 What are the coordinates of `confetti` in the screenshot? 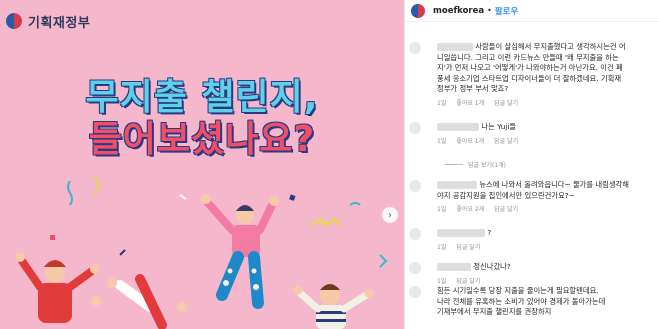 It's located at (219, 221).